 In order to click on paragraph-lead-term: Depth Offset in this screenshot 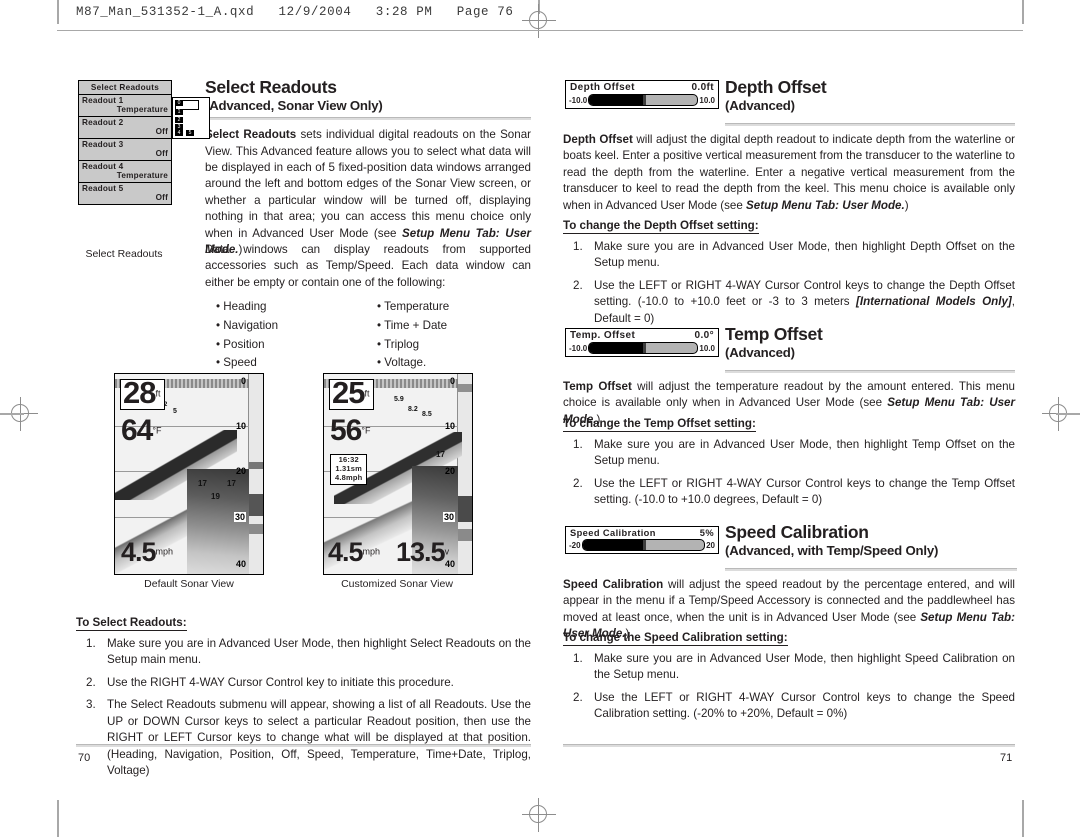, I will do `click(598, 139)`.